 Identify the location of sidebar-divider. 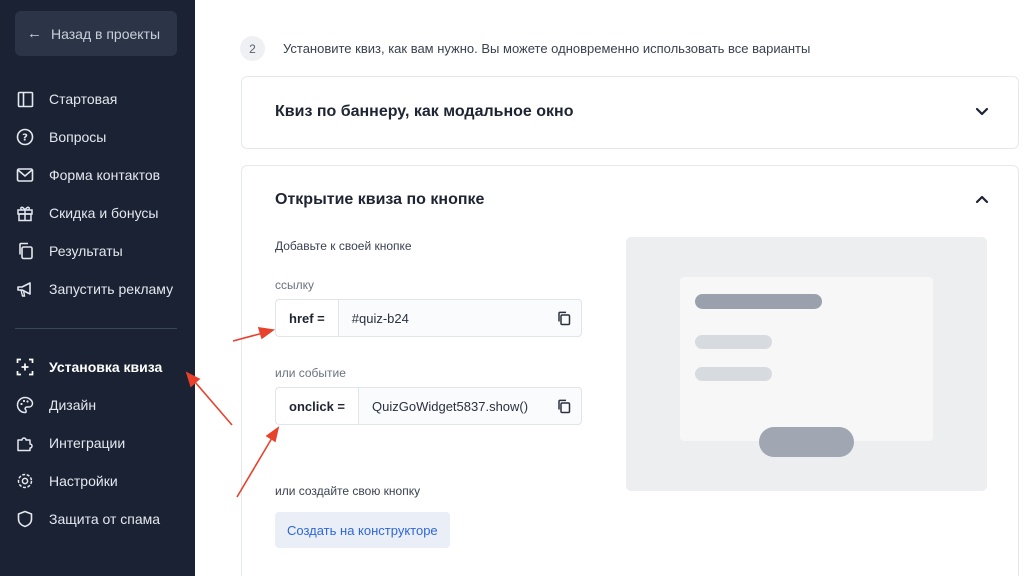
(96, 328).